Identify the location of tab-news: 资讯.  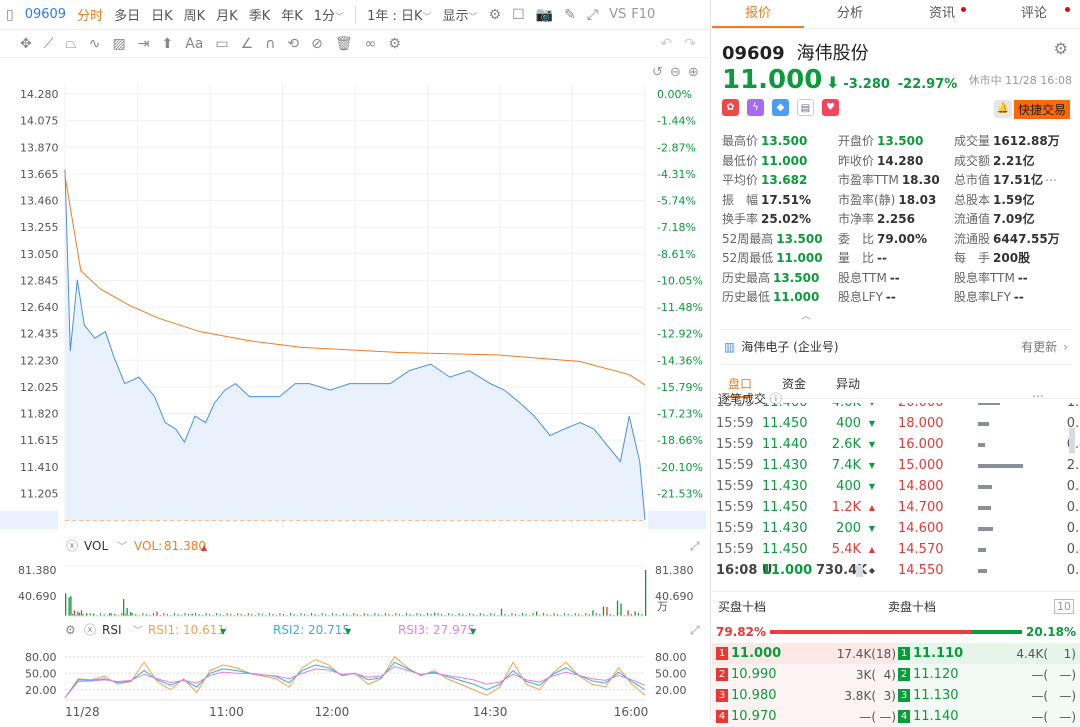
(942, 14).